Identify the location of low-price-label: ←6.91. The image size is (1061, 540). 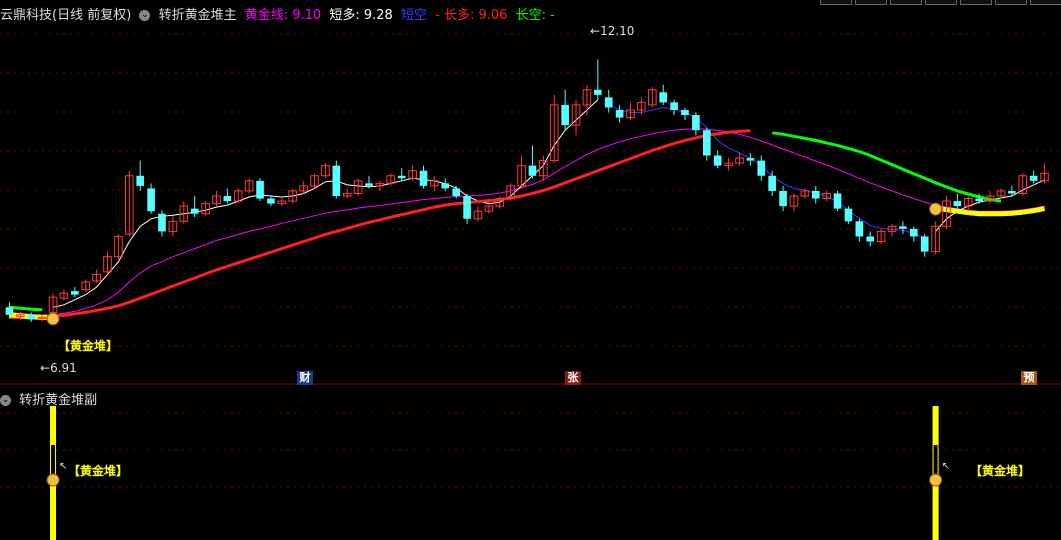
(58, 368).